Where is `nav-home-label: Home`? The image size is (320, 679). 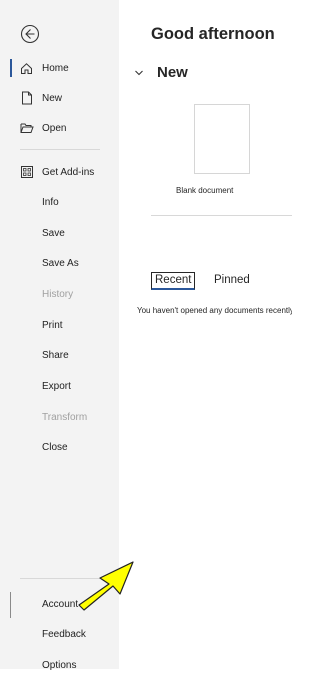 nav-home-label: Home is located at coordinates (55, 68).